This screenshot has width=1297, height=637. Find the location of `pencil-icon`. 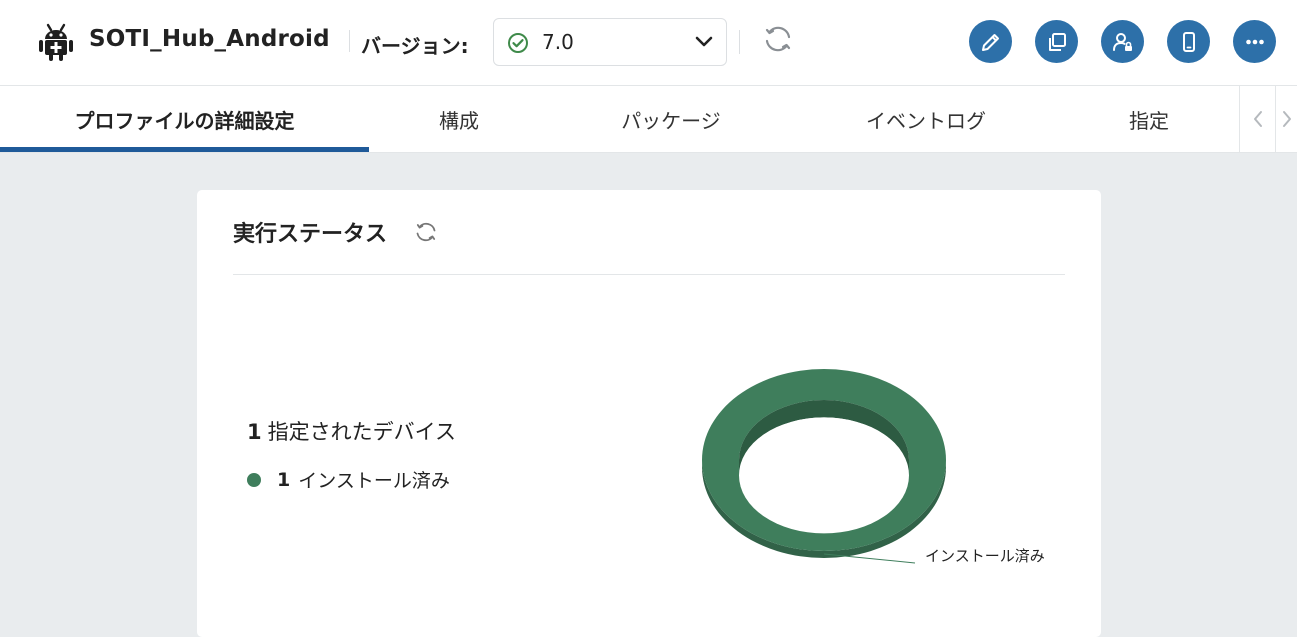

pencil-icon is located at coordinates (990, 42).